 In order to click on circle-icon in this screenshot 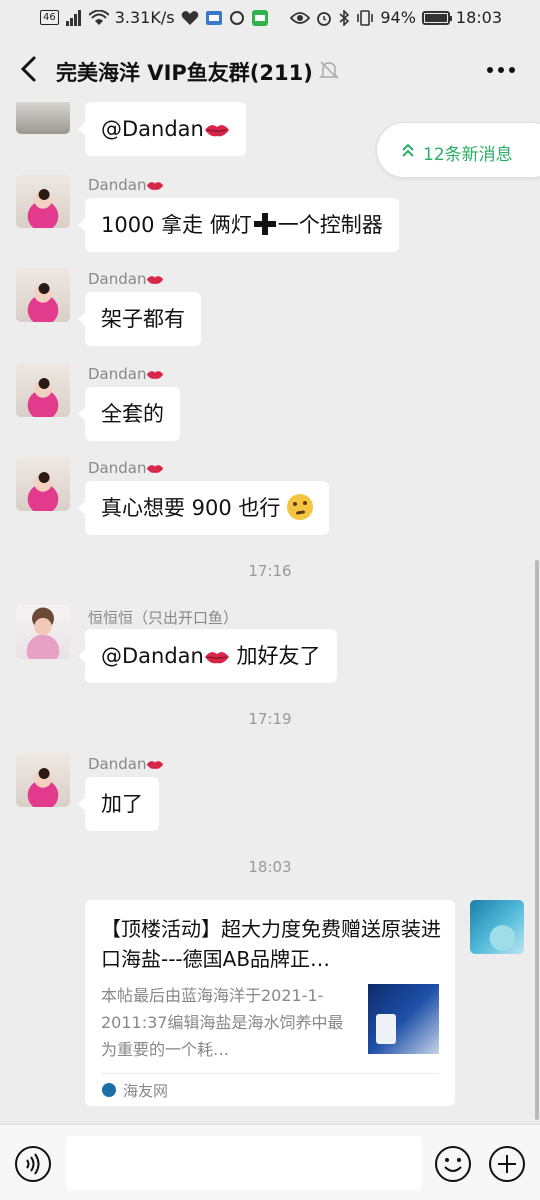, I will do `click(236, 17)`.